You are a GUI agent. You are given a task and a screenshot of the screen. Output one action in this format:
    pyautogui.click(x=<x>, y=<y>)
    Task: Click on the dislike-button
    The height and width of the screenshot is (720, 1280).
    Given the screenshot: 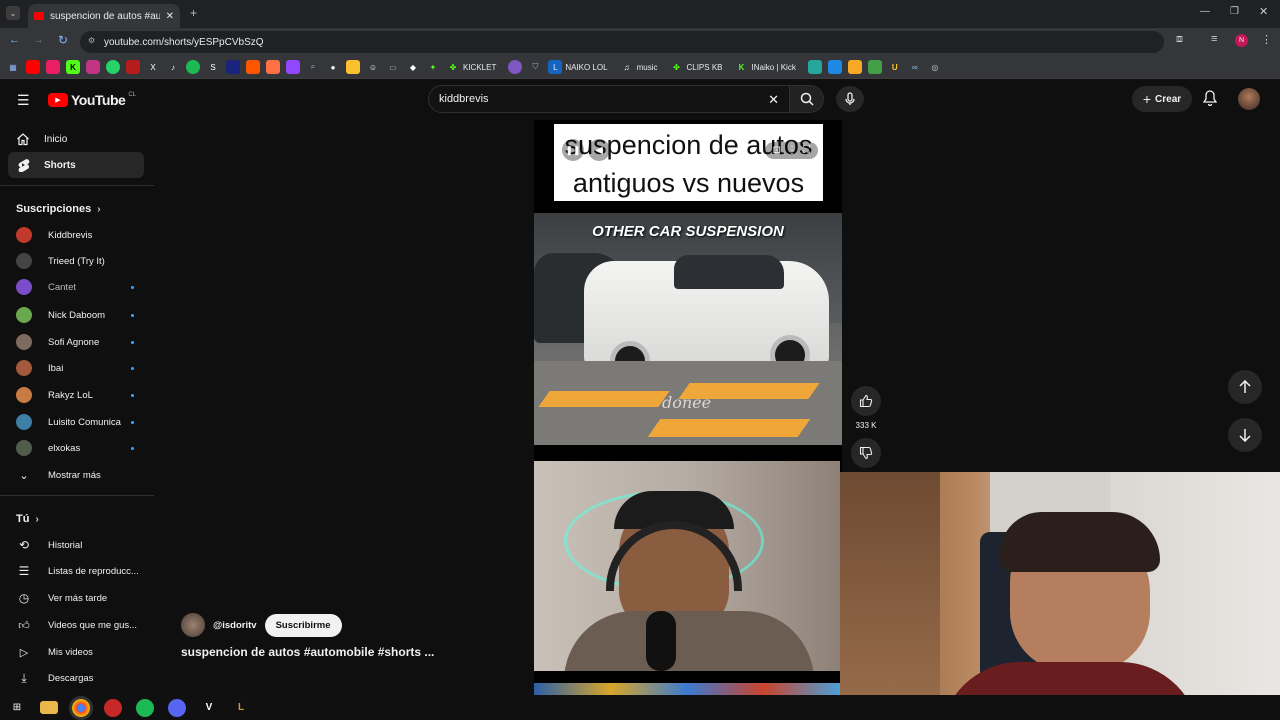 What is the action you would take?
    pyautogui.click(x=866, y=453)
    